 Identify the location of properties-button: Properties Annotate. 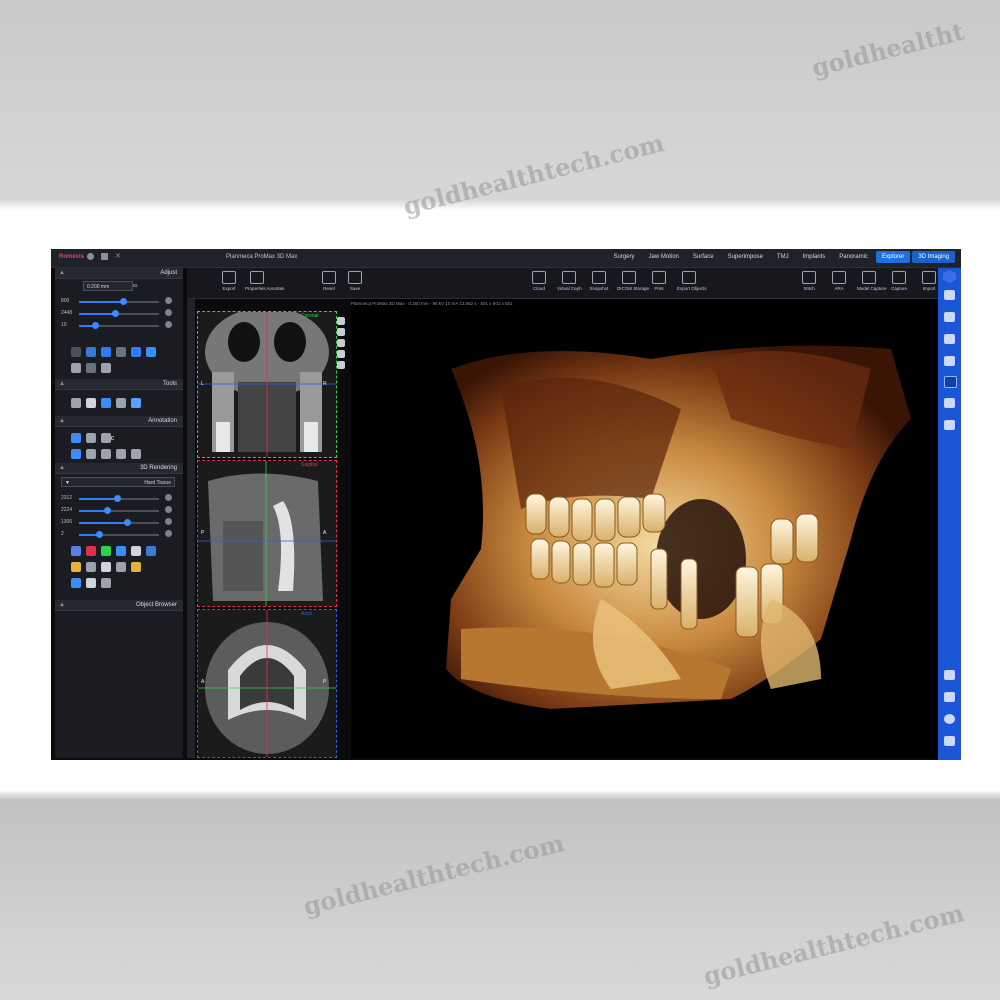
(265, 281).